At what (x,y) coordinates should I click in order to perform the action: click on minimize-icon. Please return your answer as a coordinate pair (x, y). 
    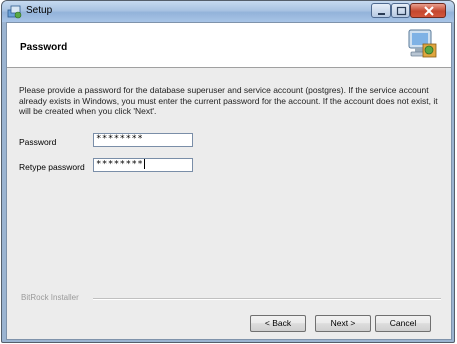
    Looking at the image, I should click on (381, 14).